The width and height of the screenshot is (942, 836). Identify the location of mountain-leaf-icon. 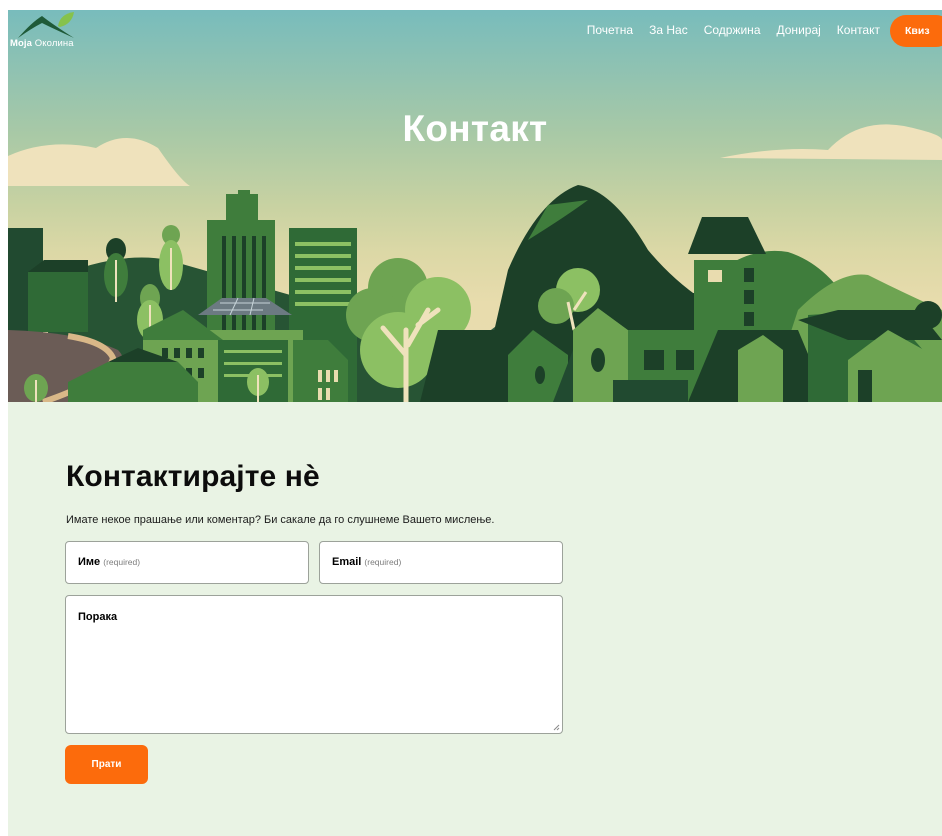
(46, 25).